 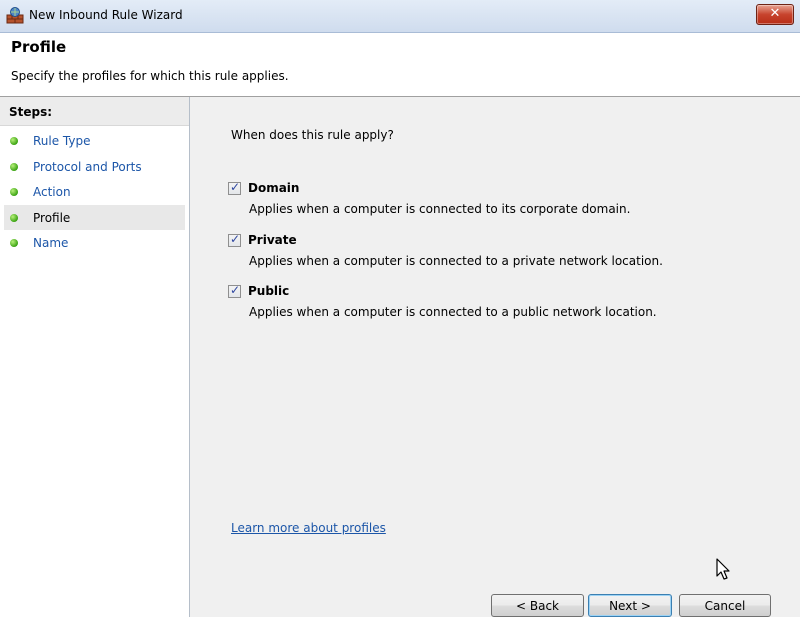 I want to click on private-checkbox: ✓, so click(x=234, y=239).